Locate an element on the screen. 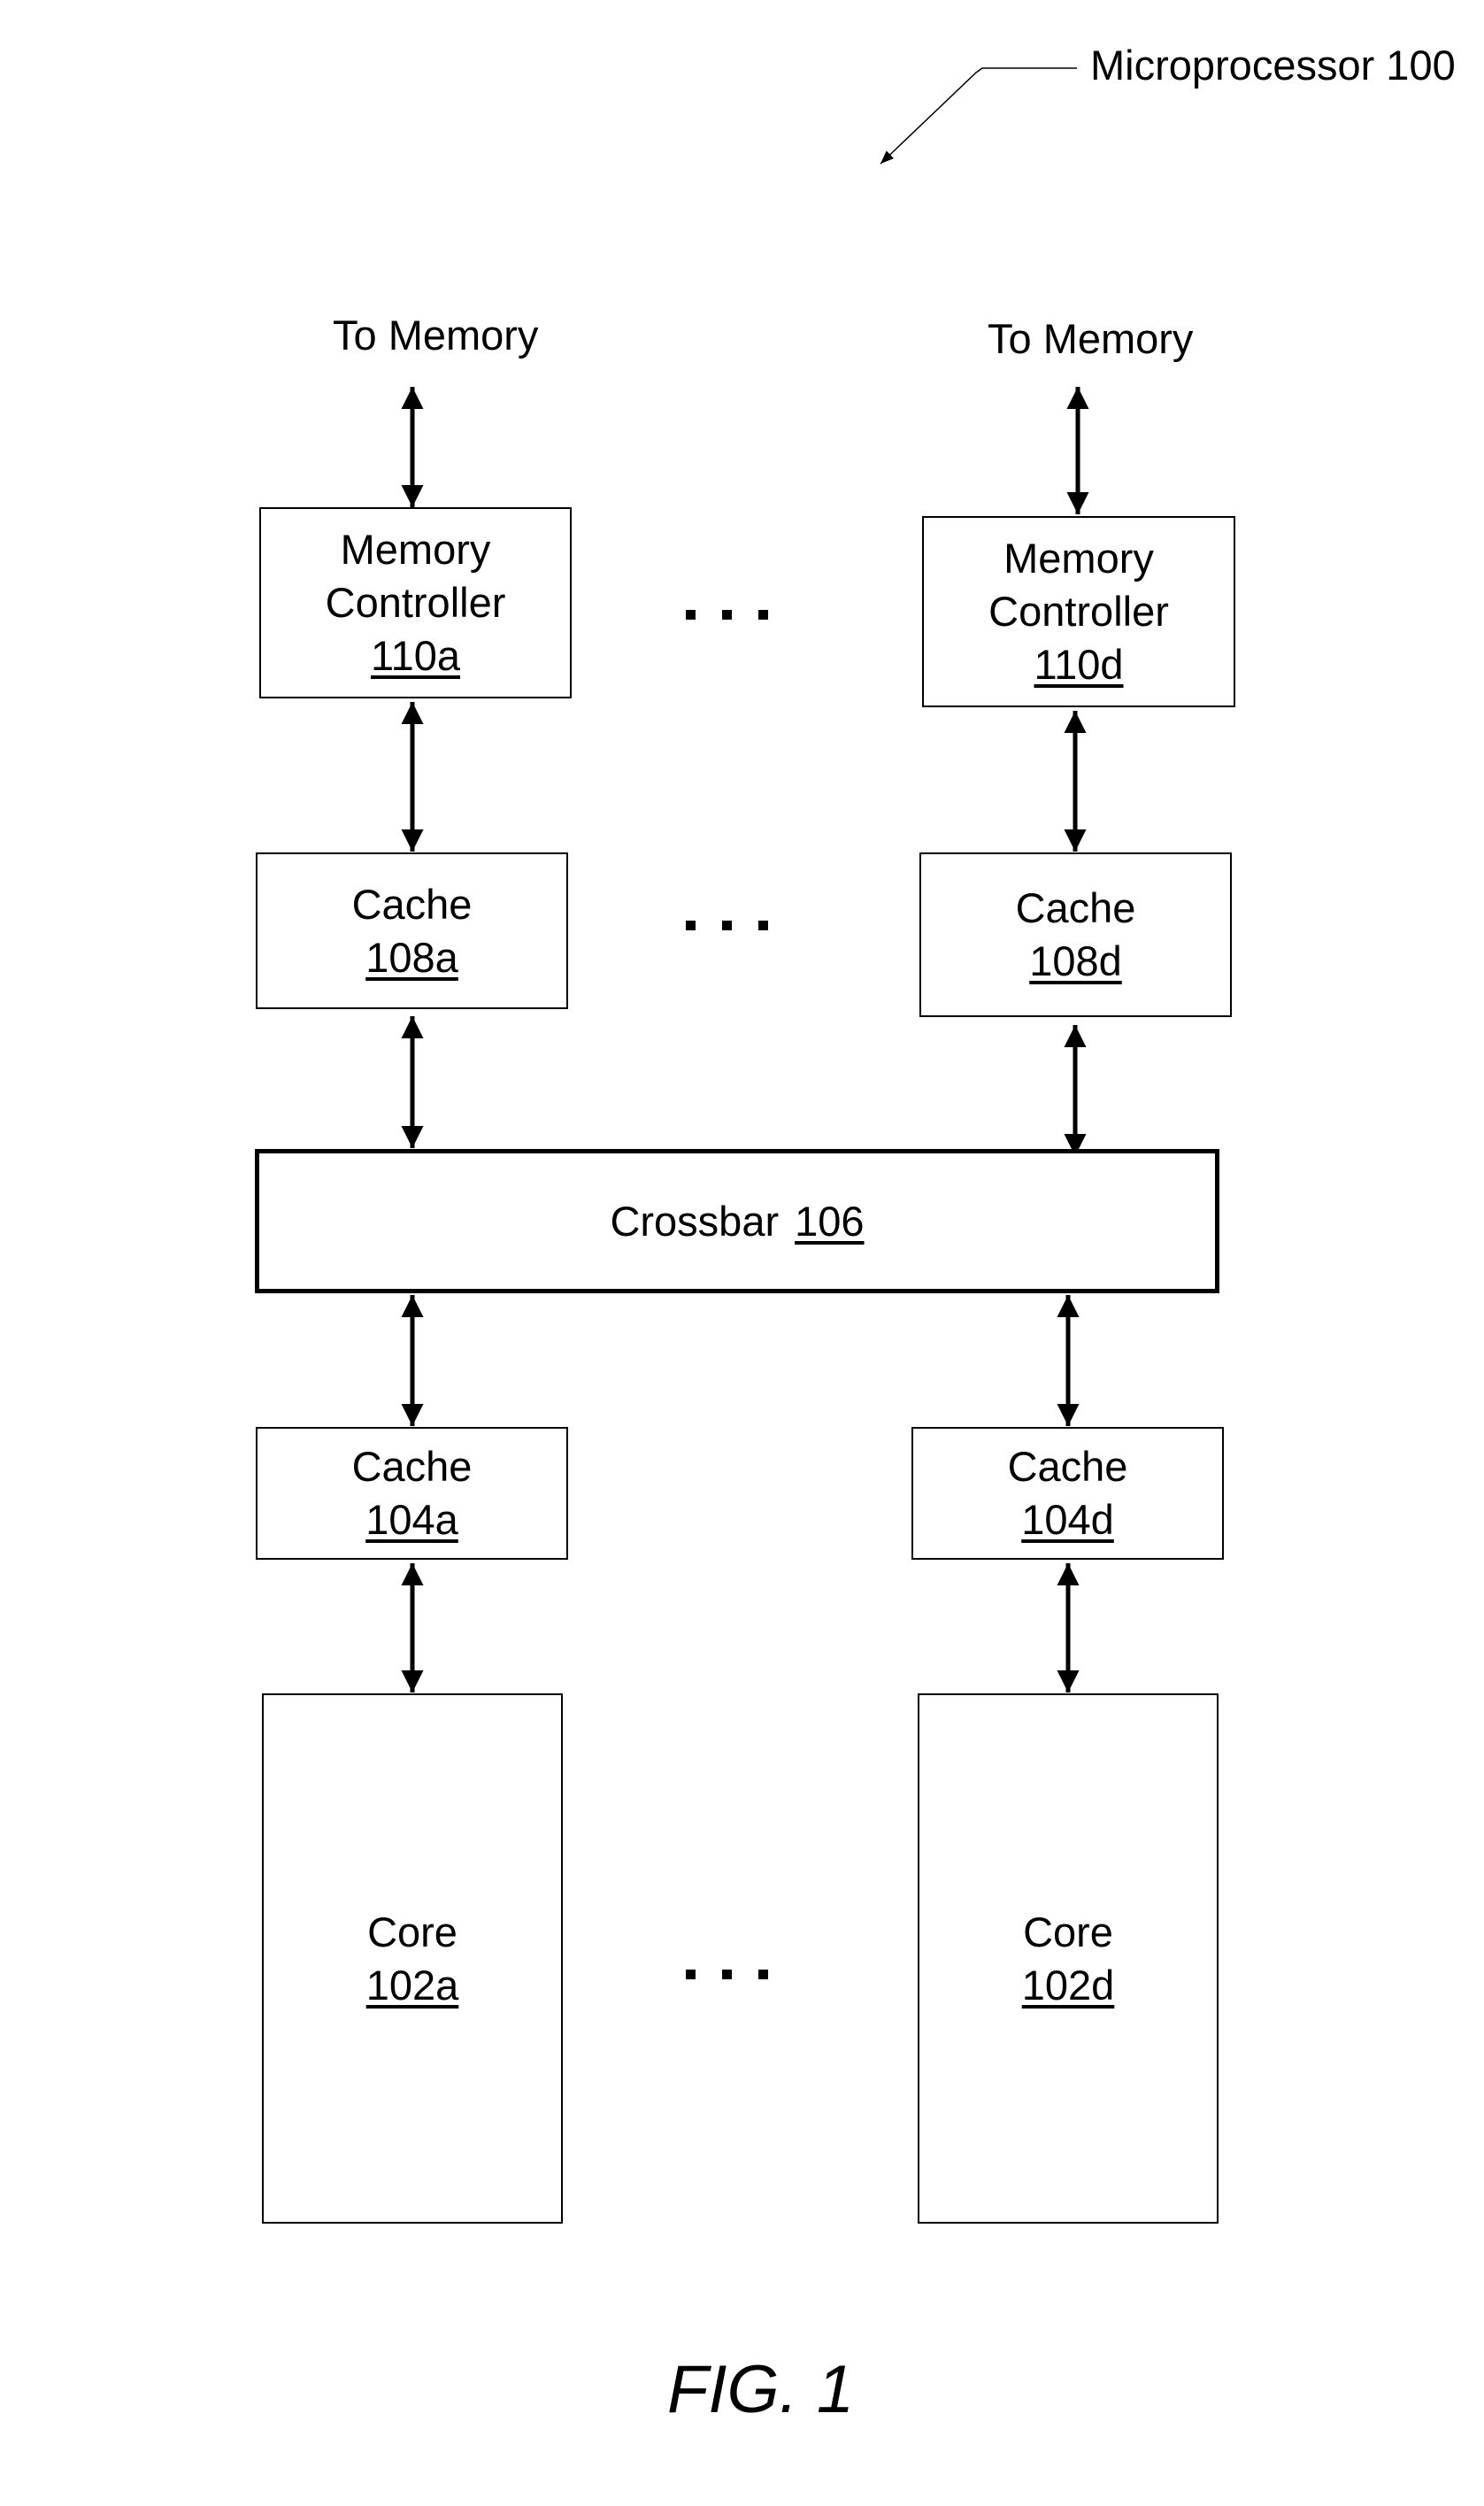  cache-ref: 108a is located at coordinates (411, 957).